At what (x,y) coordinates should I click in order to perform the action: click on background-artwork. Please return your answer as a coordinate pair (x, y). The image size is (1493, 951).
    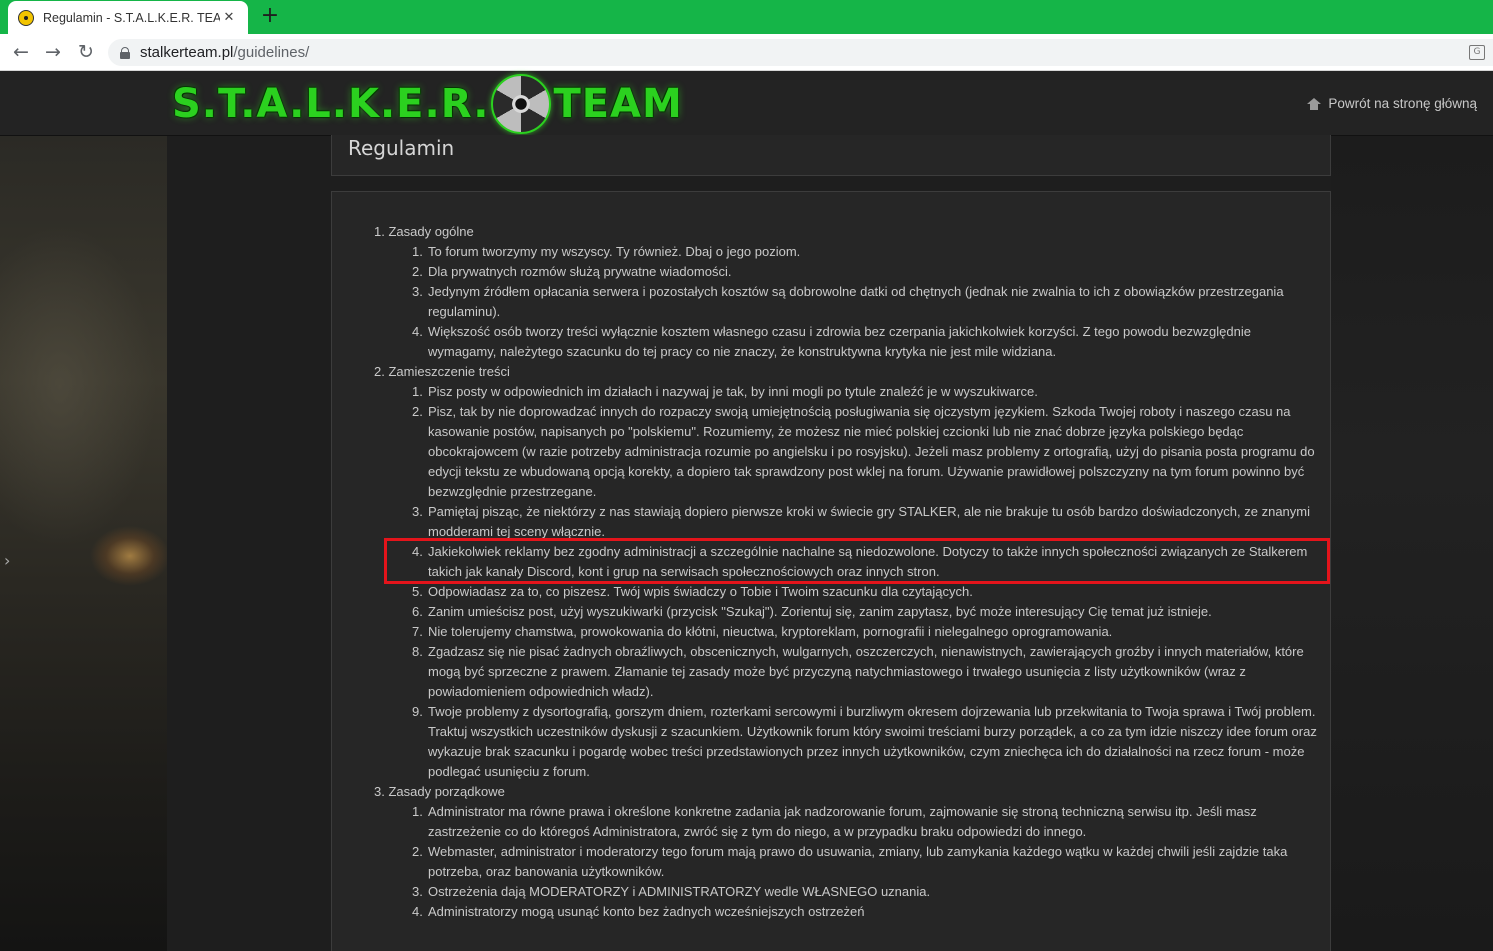
    Looking at the image, I should click on (83, 543).